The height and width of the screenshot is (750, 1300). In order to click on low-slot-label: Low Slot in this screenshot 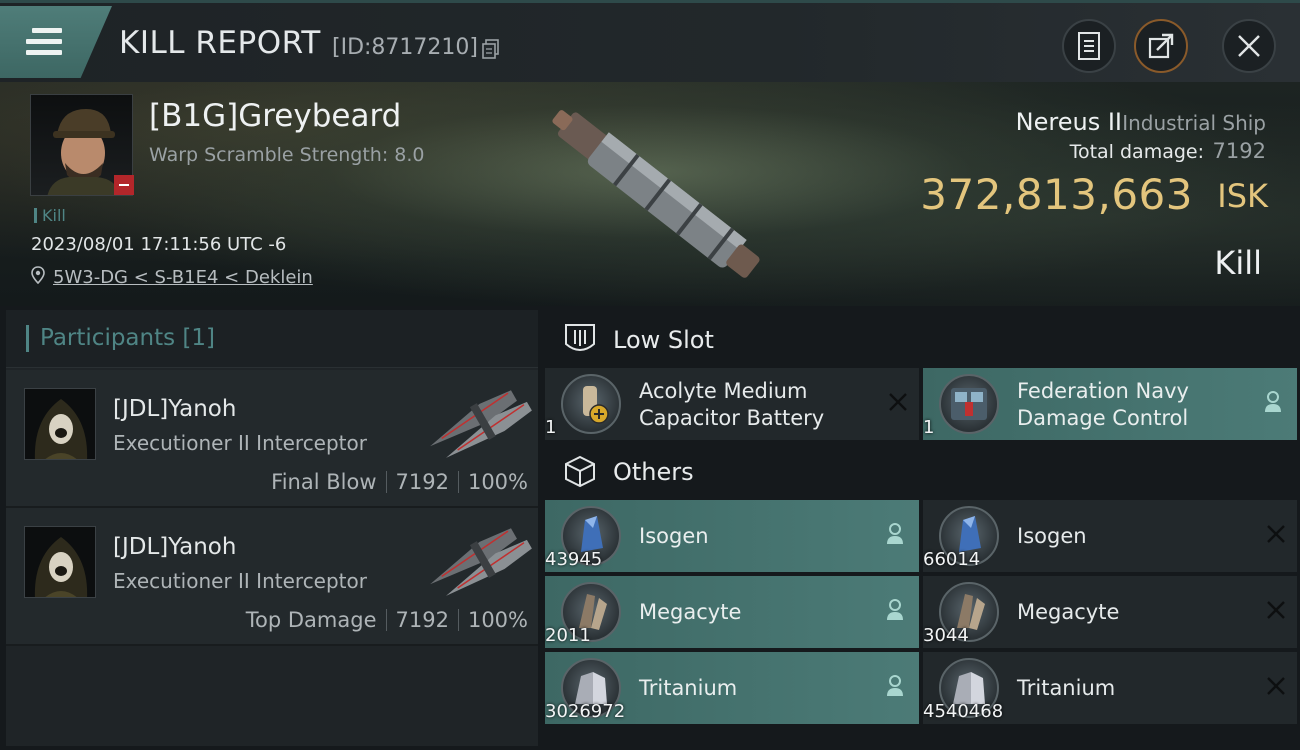, I will do `click(663, 340)`.